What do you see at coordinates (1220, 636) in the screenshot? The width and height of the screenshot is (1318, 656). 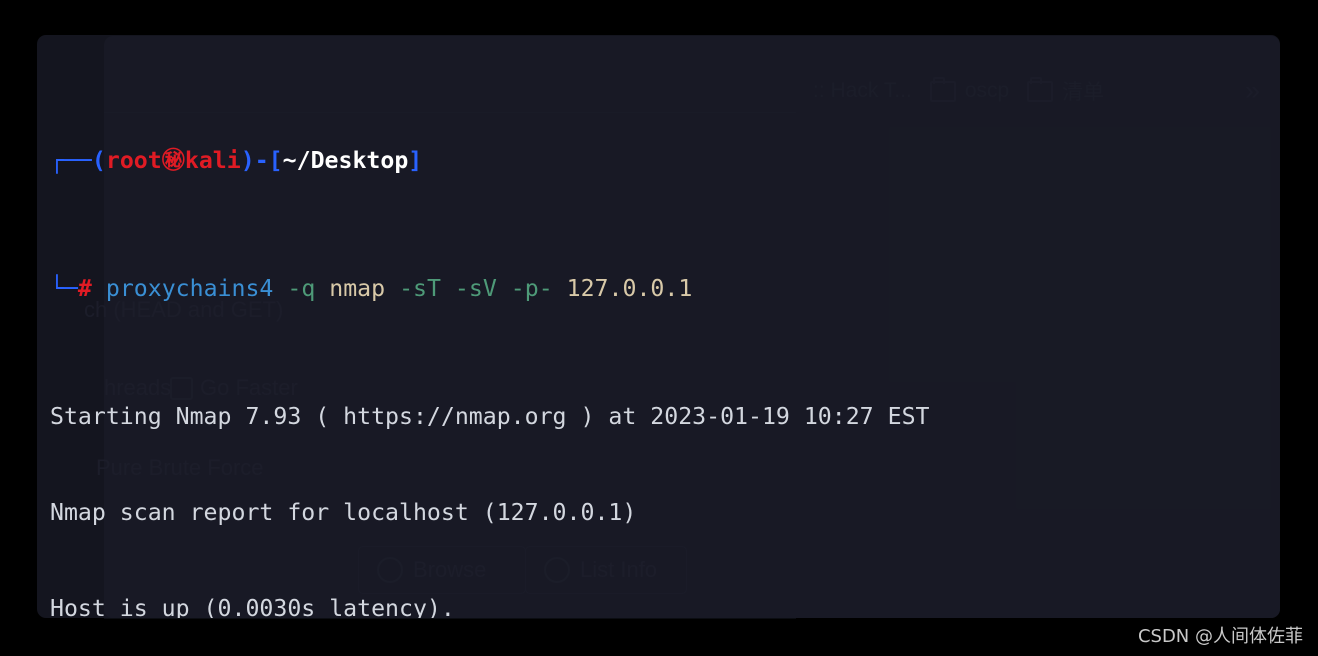 I see `csdn-watermark: CSDN @人间体佐菲` at bounding box center [1220, 636].